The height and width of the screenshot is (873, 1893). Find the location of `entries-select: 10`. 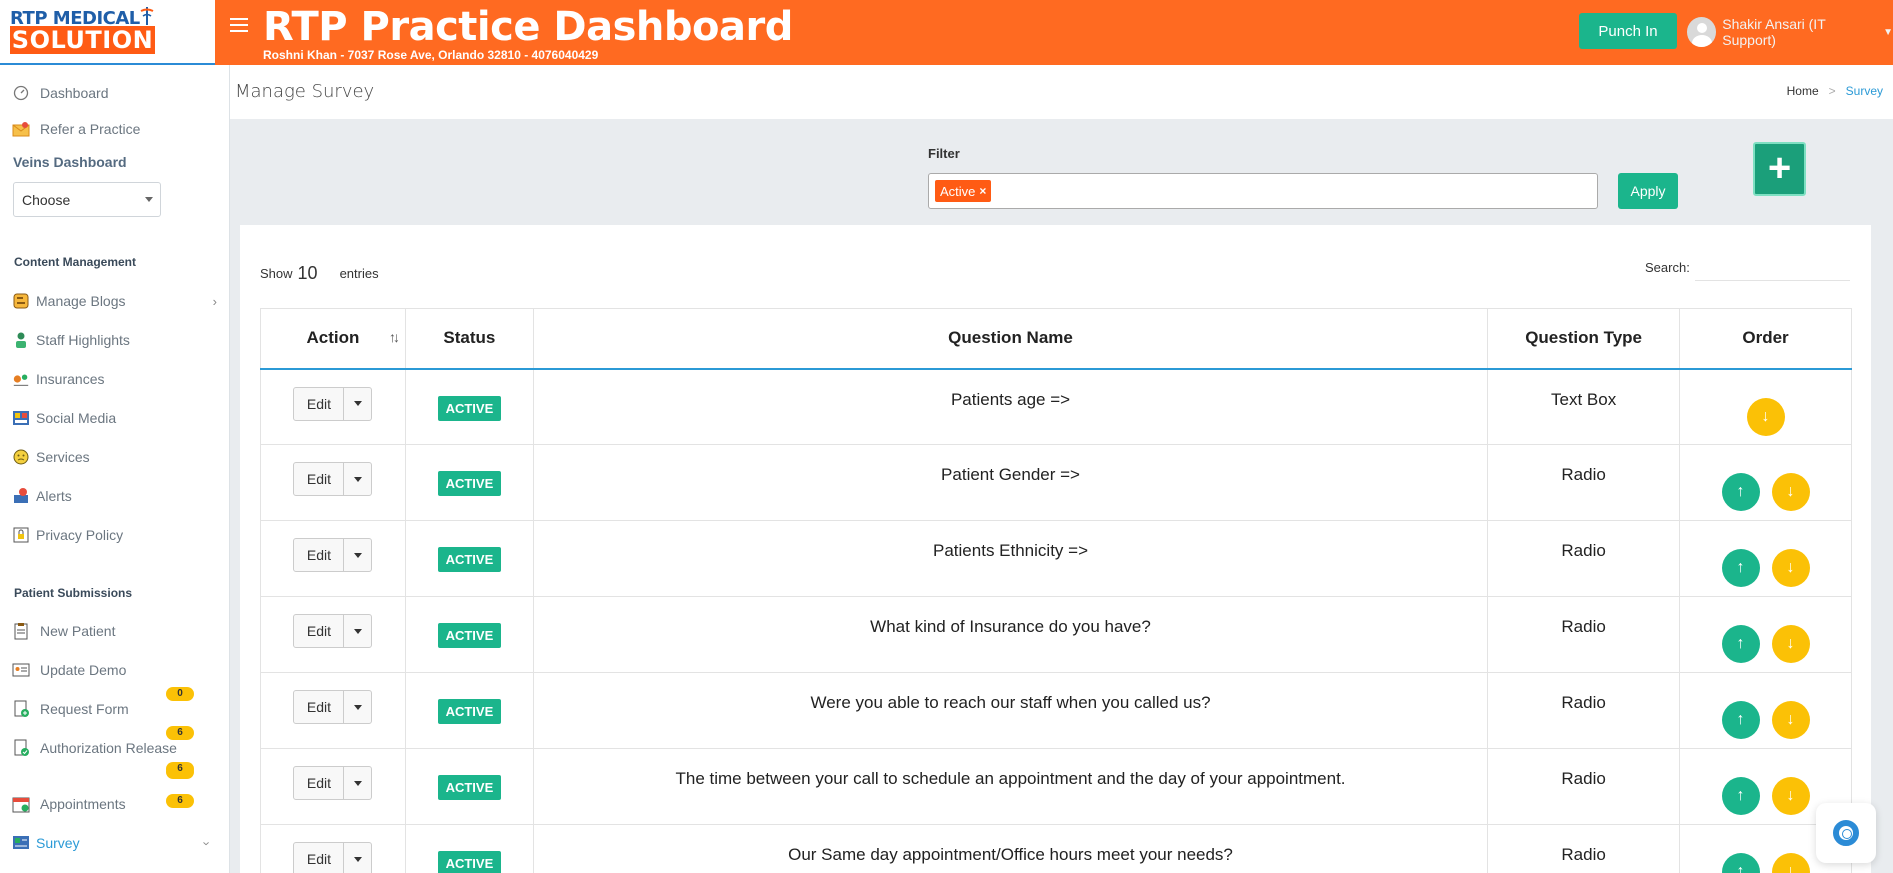

entries-select: 10 is located at coordinates (308, 273).